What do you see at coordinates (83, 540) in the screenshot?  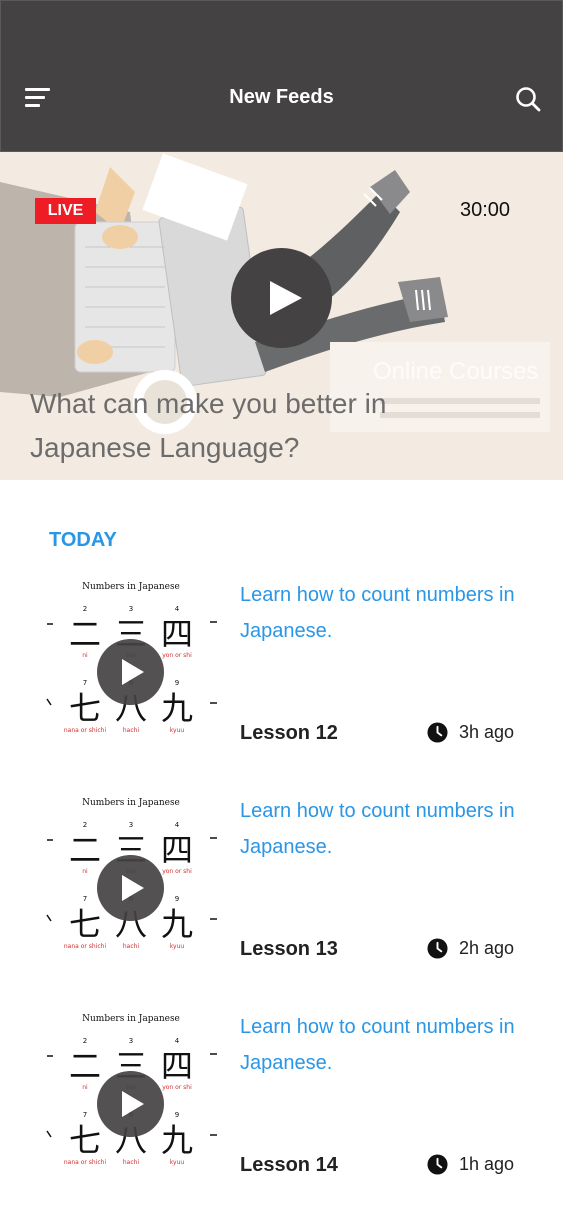 I see `section-title-today: TODAY` at bounding box center [83, 540].